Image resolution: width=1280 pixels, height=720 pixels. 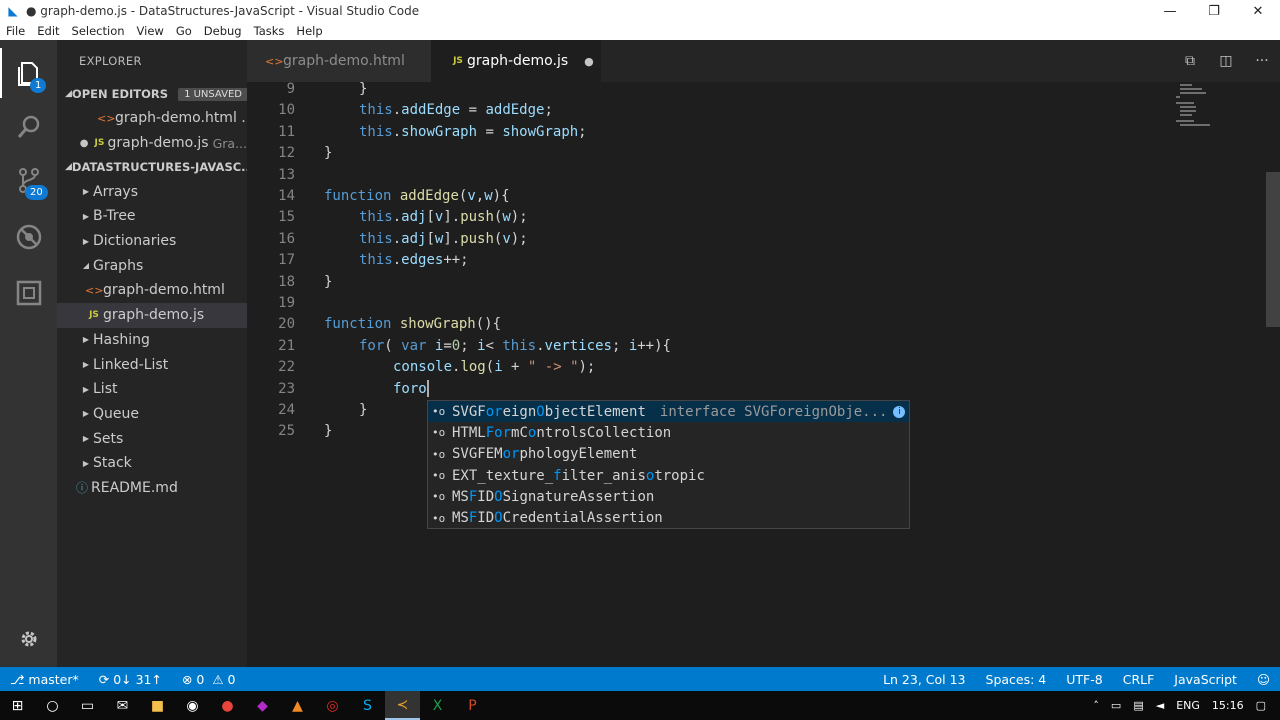 What do you see at coordinates (437, 705) in the screenshot?
I see `excel-icon: X` at bounding box center [437, 705].